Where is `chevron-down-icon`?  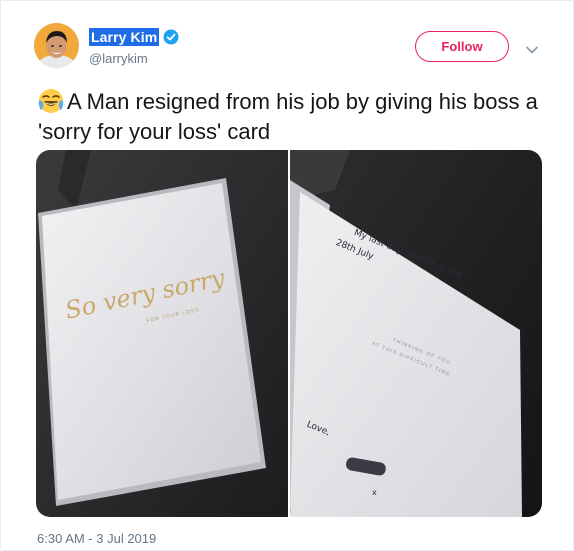 chevron-down-icon is located at coordinates (532, 48).